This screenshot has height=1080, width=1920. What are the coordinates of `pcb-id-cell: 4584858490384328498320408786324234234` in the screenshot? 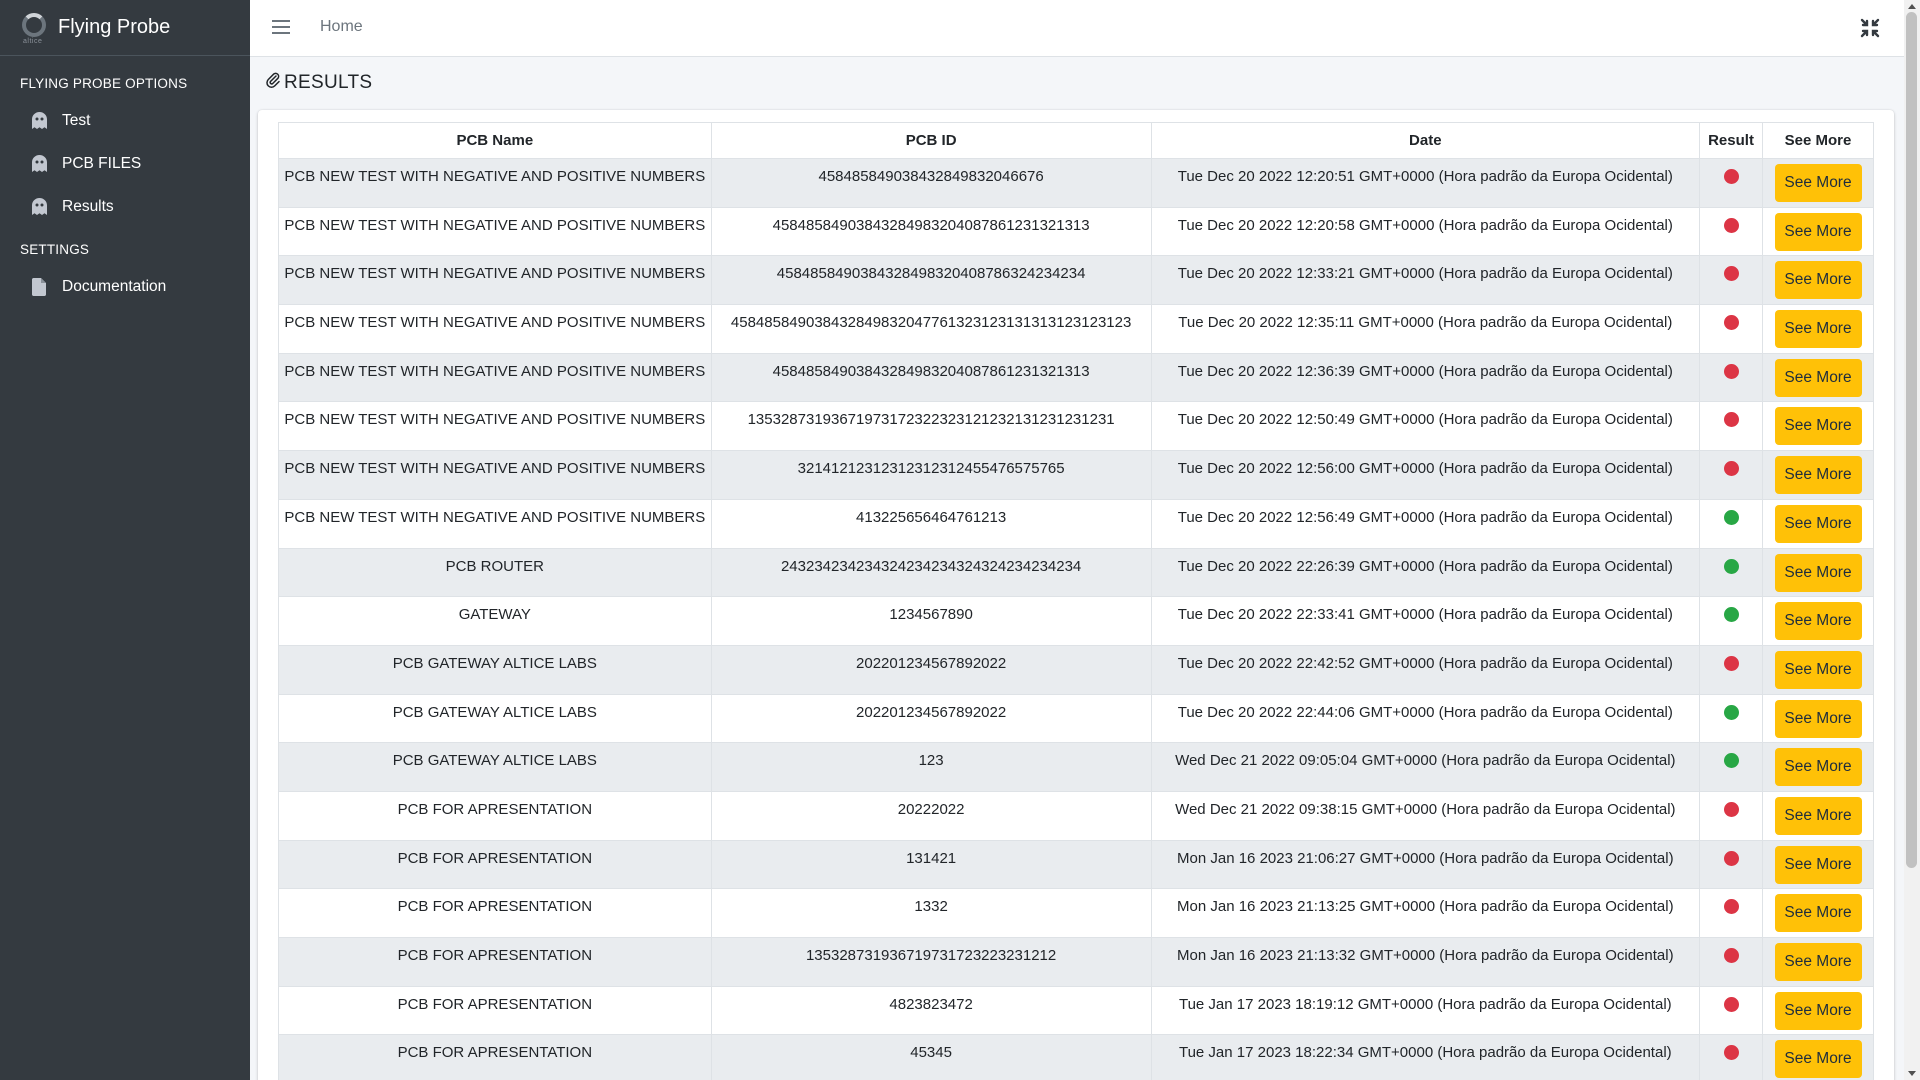 It's located at (931, 280).